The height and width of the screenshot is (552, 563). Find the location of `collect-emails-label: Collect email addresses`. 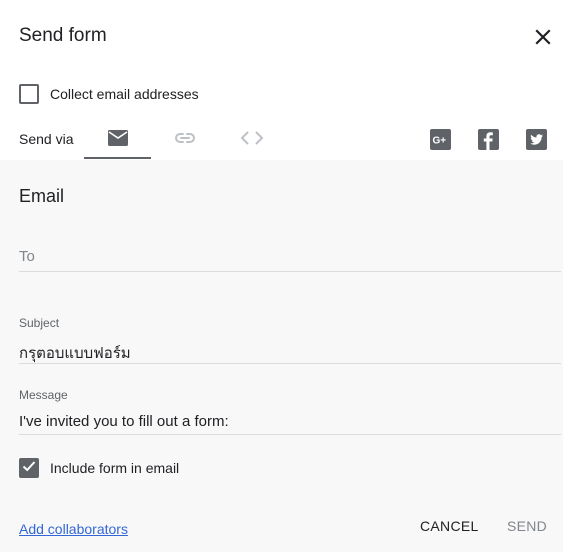

collect-emails-label: Collect email addresses is located at coordinates (124, 94).